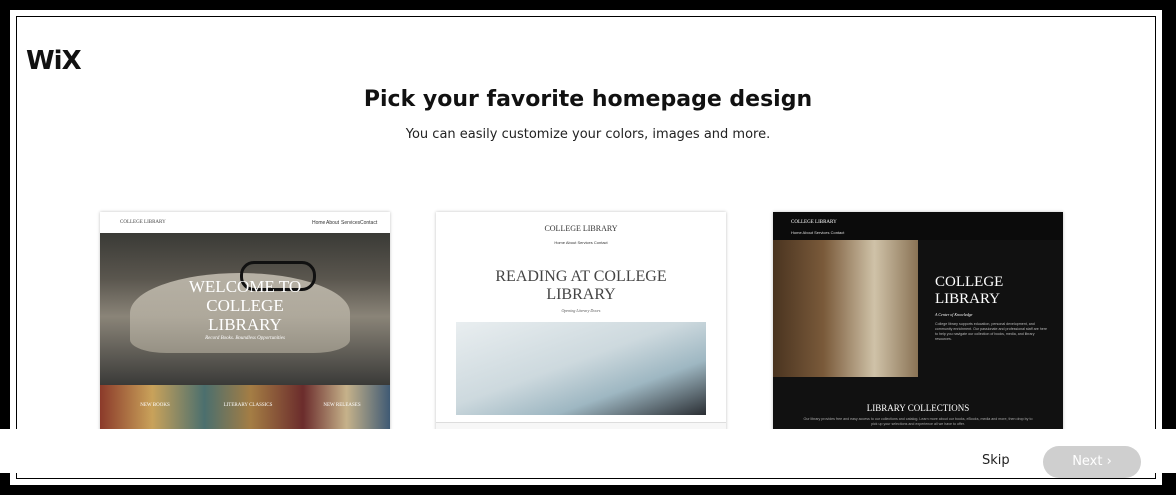  I want to click on next-button: Next ›, so click(1092, 462).